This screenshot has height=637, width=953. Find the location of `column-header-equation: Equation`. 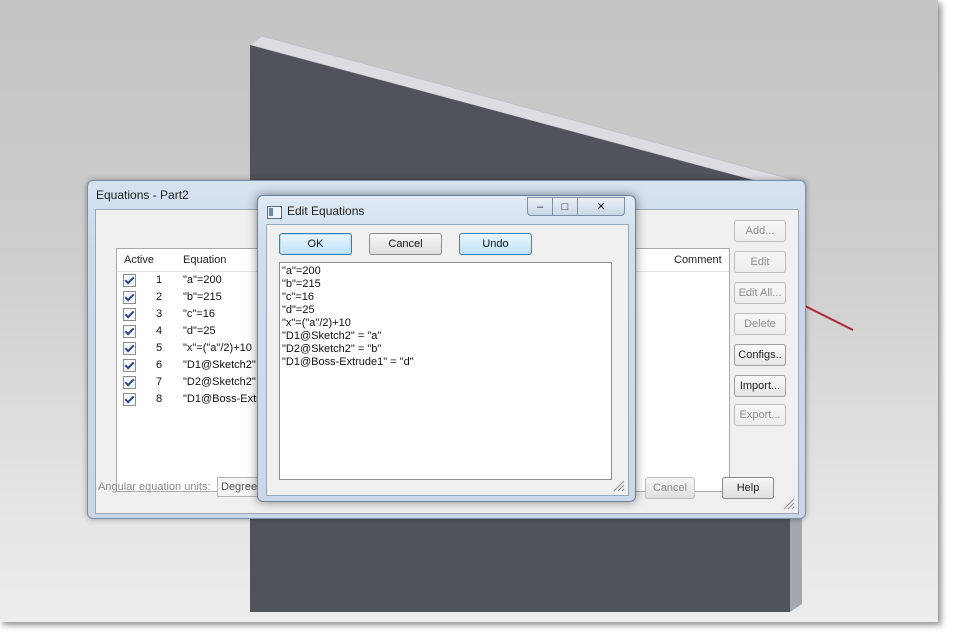

column-header-equation: Equation is located at coordinates (204, 260).